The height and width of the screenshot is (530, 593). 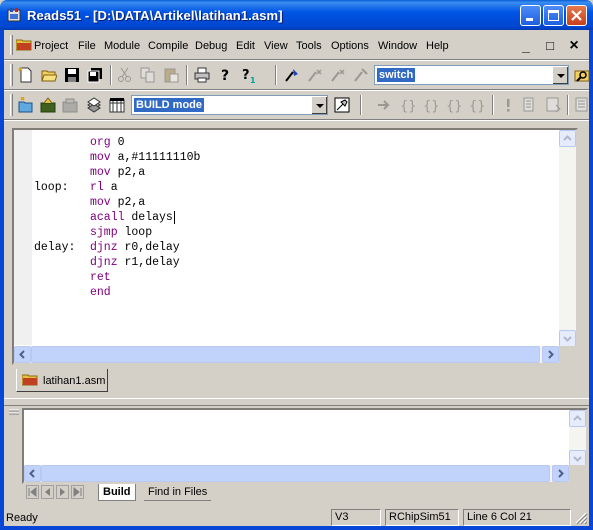 I want to click on tab-find-in-files: Find in Files, so click(x=178, y=492).